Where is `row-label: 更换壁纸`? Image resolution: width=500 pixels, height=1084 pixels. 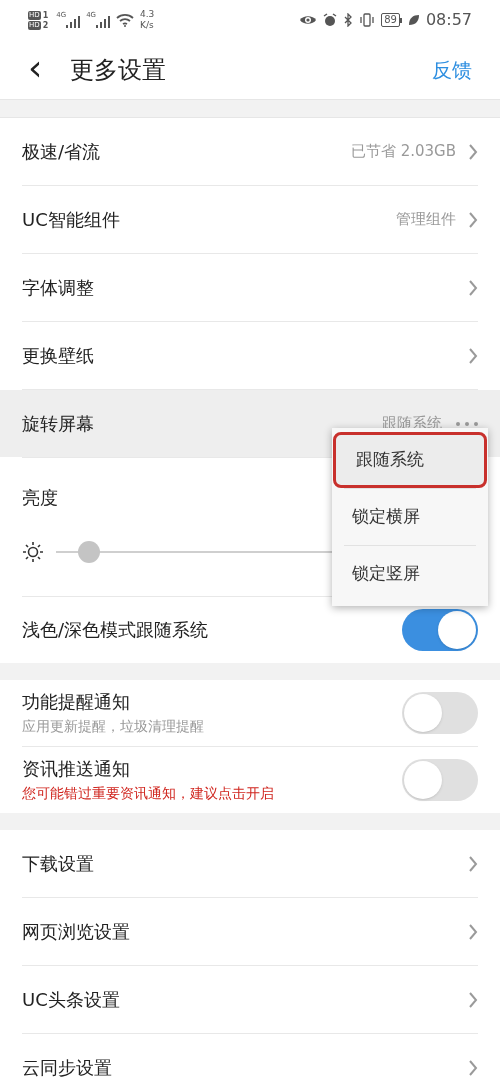
row-label: 更换壁纸 is located at coordinates (58, 356).